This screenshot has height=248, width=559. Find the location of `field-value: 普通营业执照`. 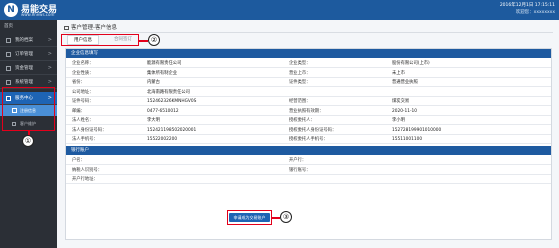

field-value: 普通营业执照 is located at coordinates (405, 82).